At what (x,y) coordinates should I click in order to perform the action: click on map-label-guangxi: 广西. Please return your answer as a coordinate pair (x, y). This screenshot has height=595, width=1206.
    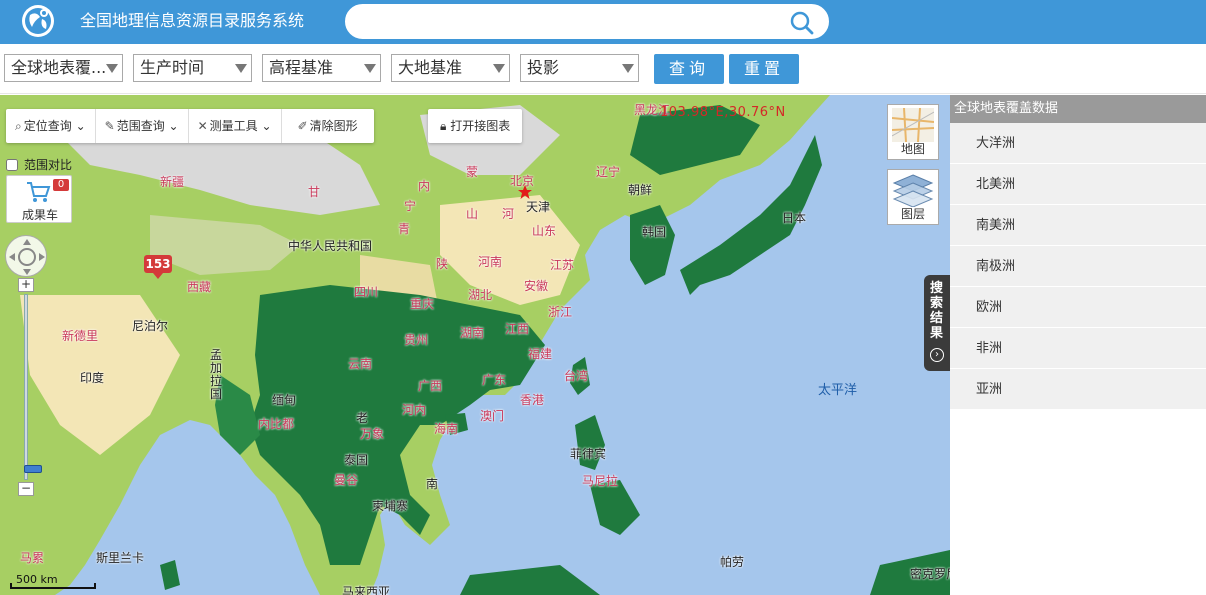
    Looking at the image, I should click on (430, 386).